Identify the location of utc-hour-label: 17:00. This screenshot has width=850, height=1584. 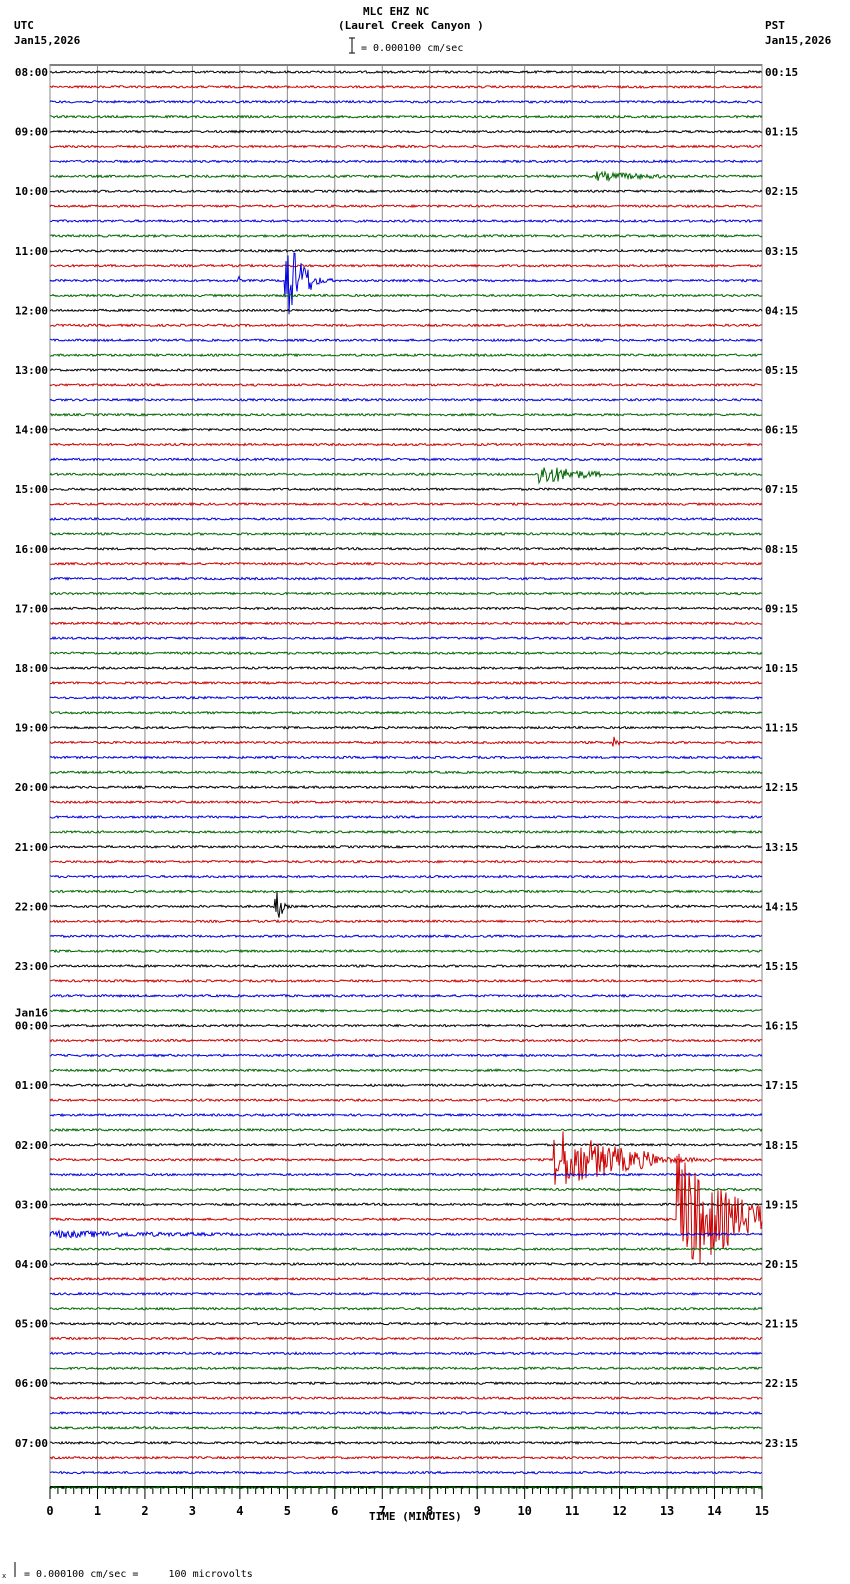
(31, 608).